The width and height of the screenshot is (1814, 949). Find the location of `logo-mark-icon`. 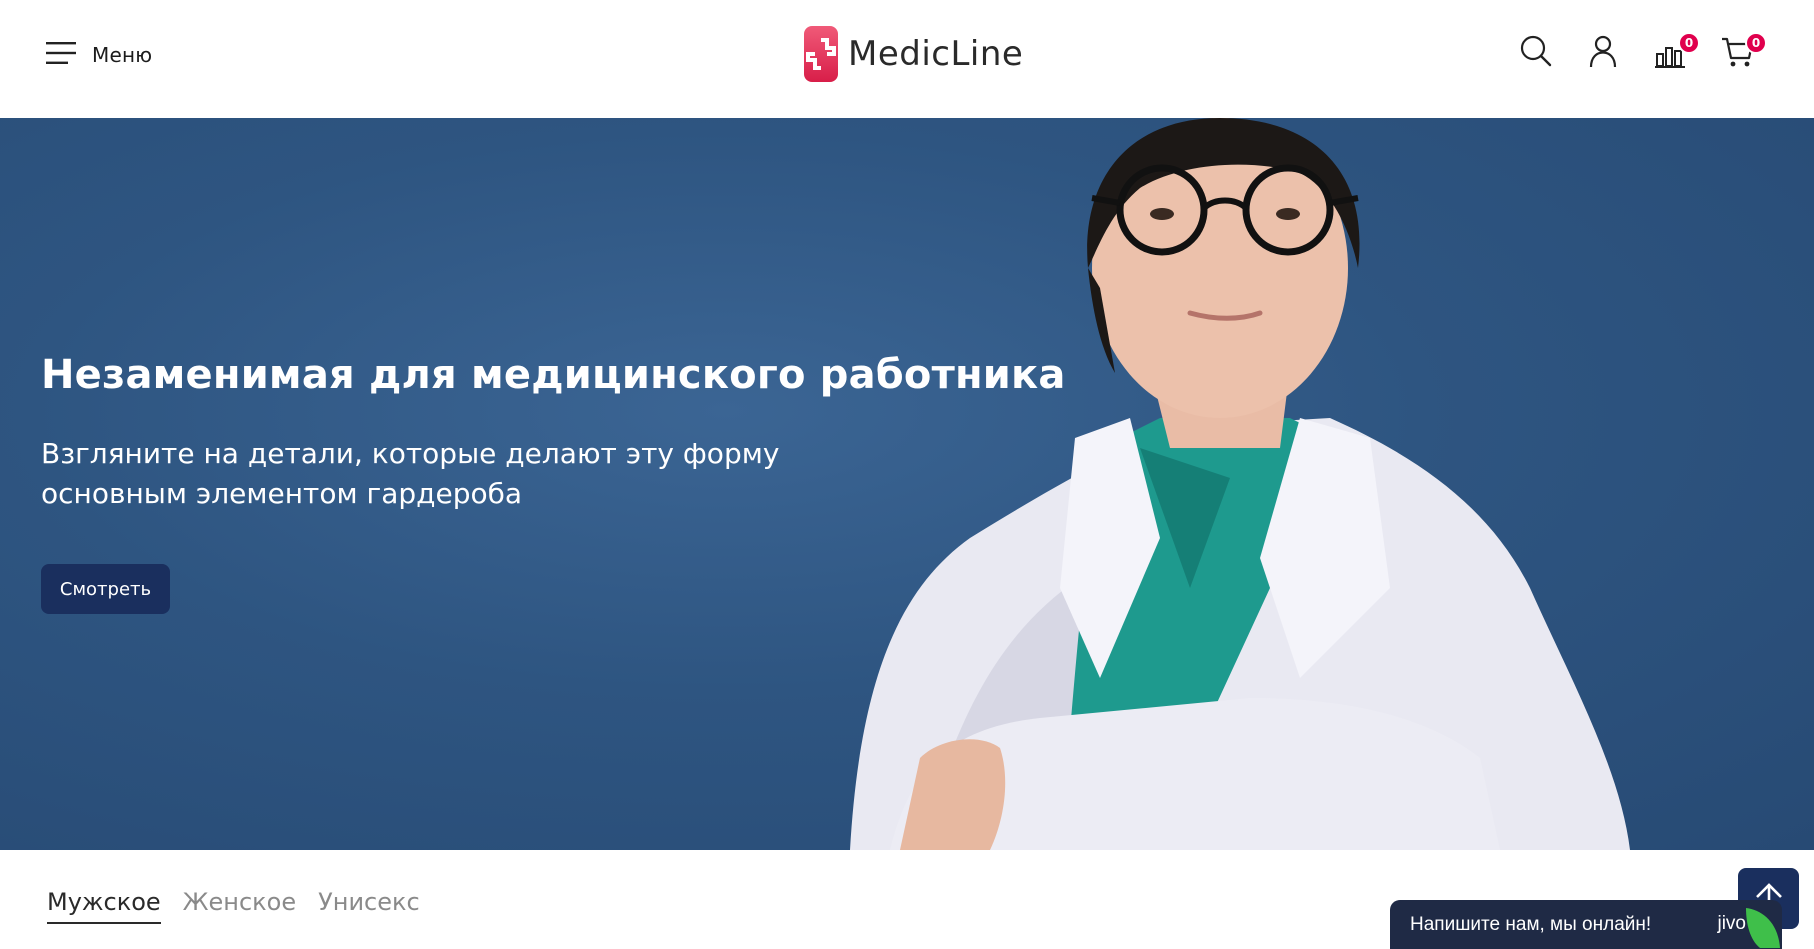

logo-mark-icon is located at coordinates (821, 54).